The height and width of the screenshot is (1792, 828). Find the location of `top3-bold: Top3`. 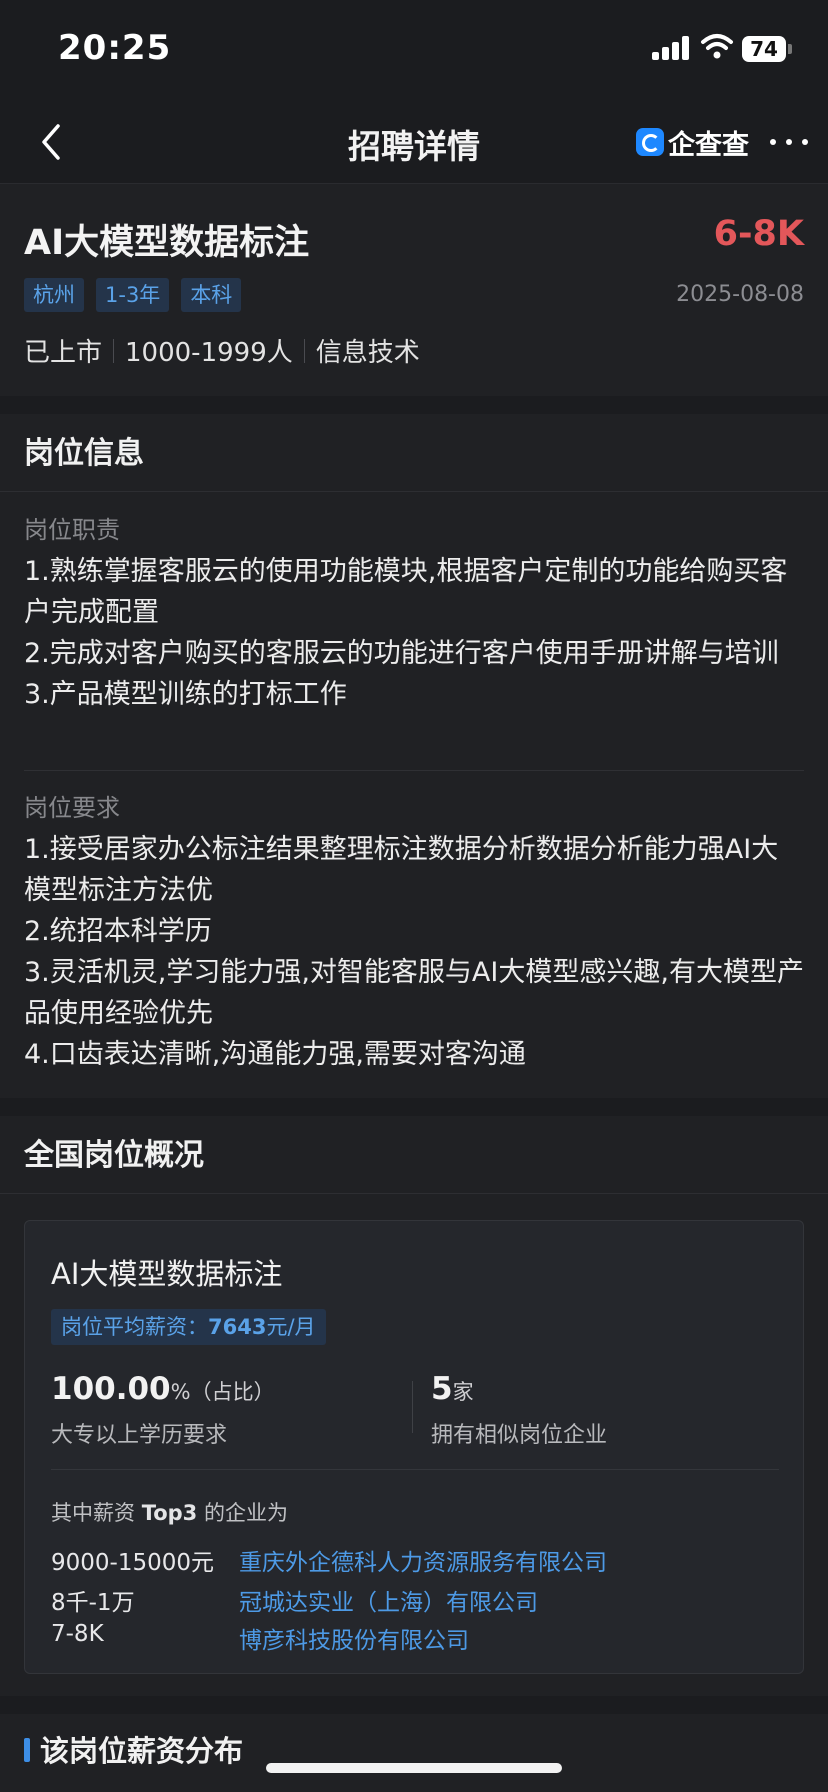

top3-bold: Top3 is located at coordinates (169, 1513).